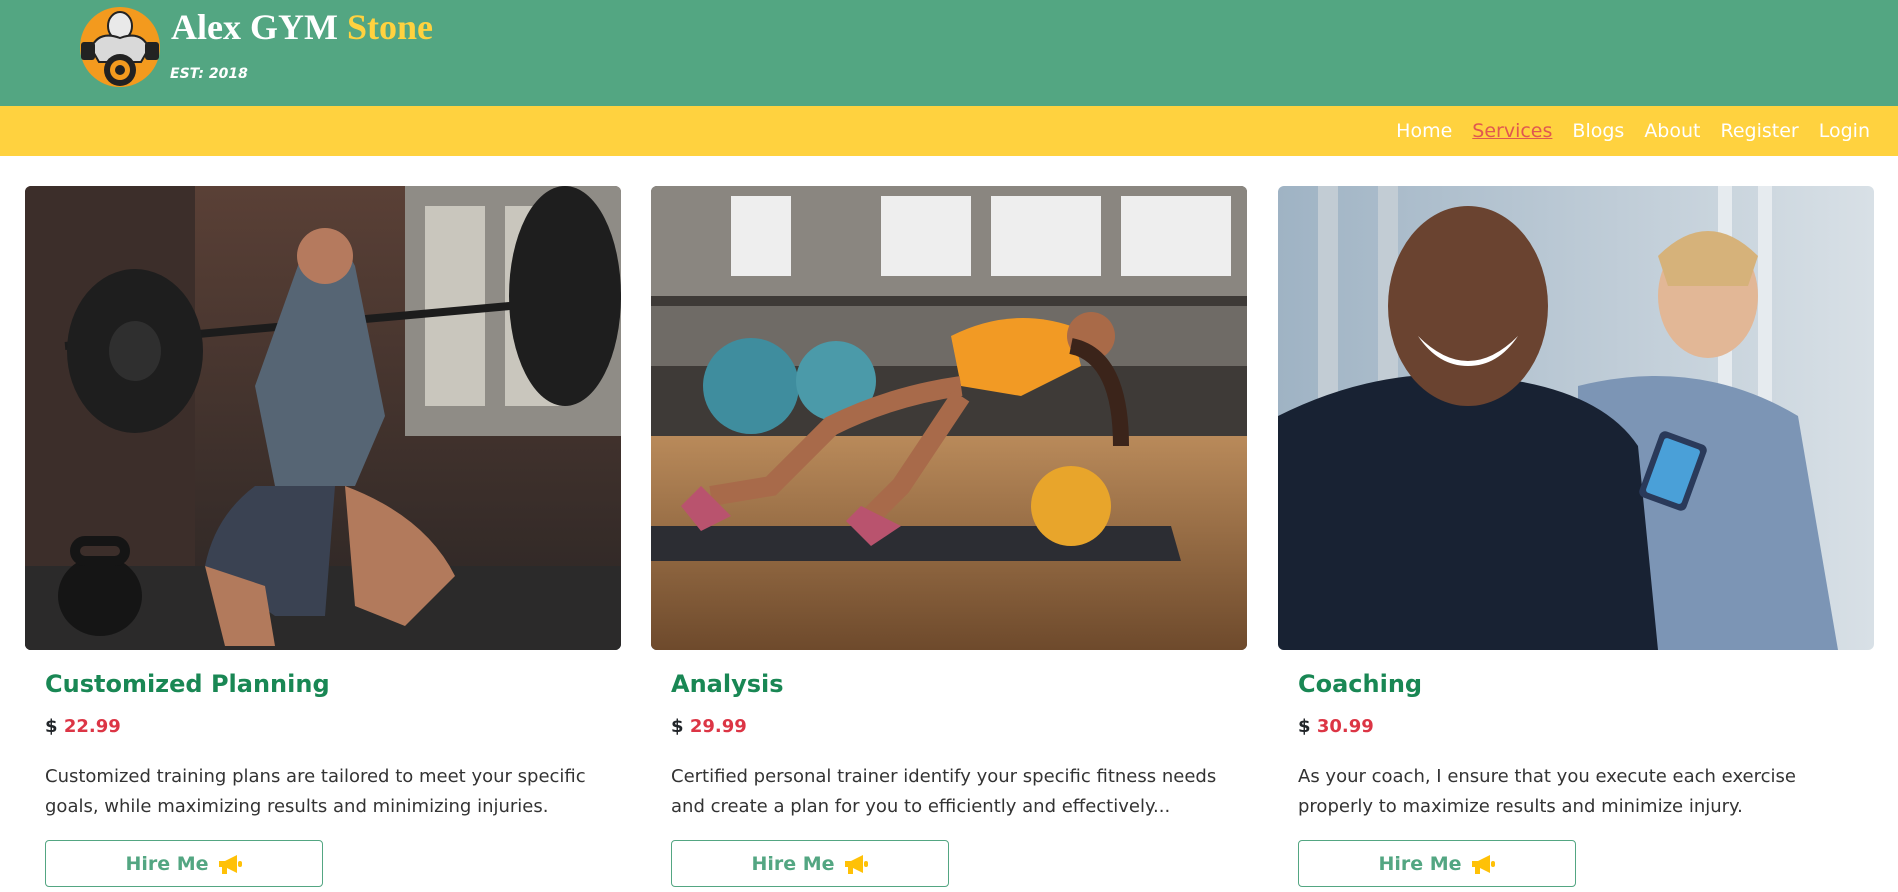 The width and height of the screenshot is (1898, 892). I want to click on nav-item-blogs: Blogs, so click(1598, 131).